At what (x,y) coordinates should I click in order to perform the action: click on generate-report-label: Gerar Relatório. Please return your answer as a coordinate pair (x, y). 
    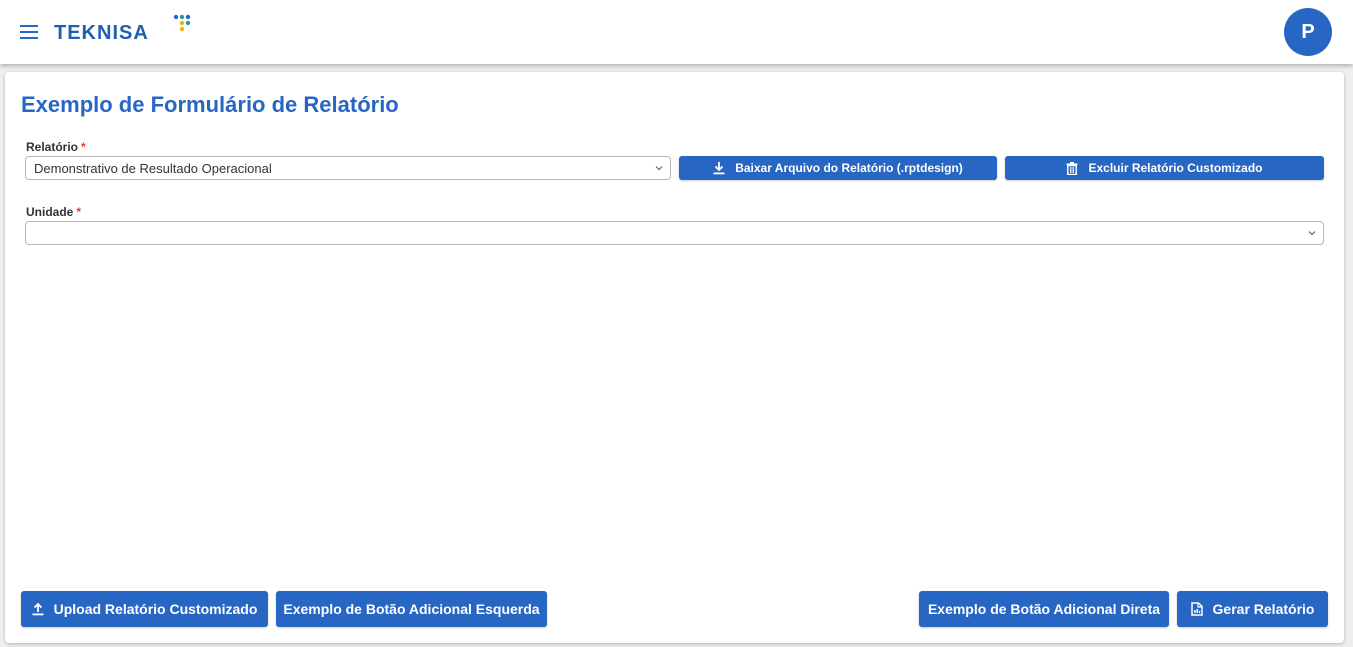
    Looking at the image, I should click on (1263, 609).